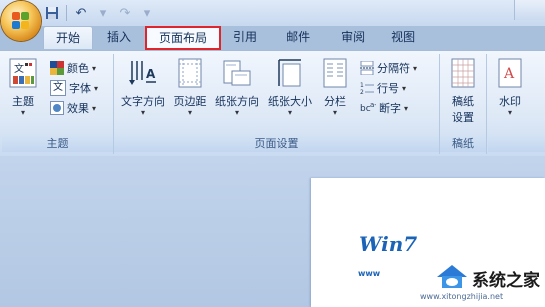 This screenshot has height=307, width=545. I want to click on page-background-group: A 水印 ▾, so click(516, 104).